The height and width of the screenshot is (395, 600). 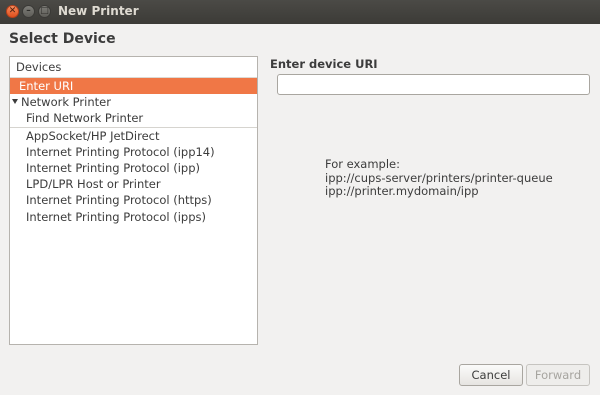 I want to click on device-item-lpd: LPD/LPR Host or Printer, so click(x=133, y=184).